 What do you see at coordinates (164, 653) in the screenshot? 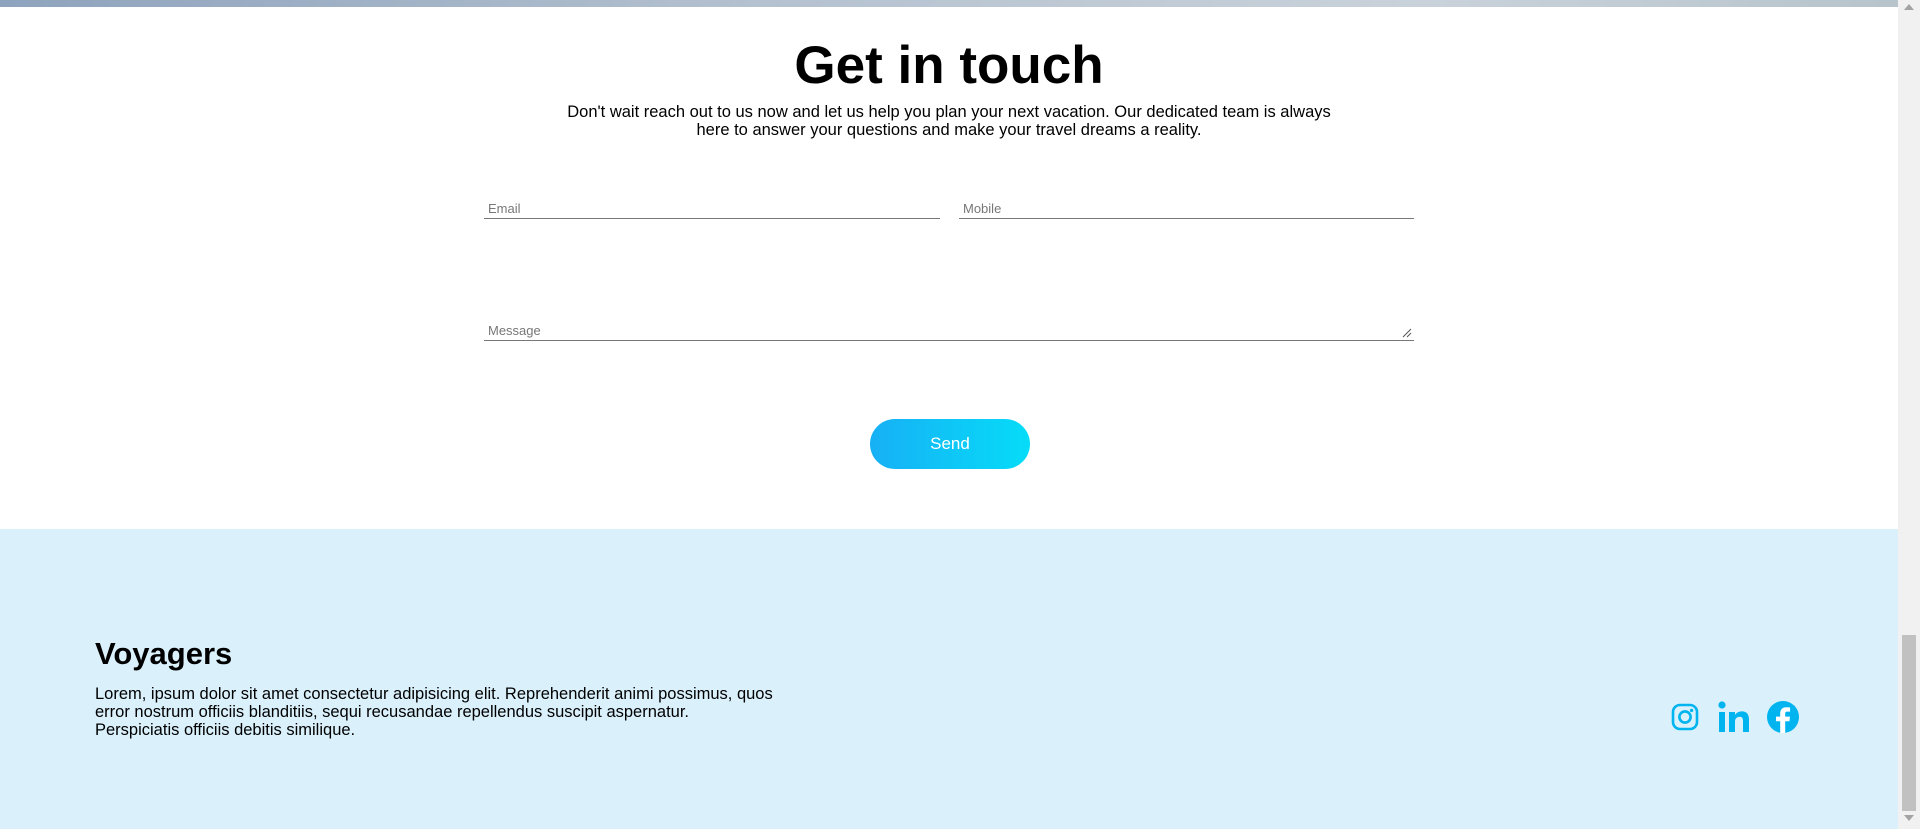
I see `footer-brand: Voyagers` at bounding box center [164, 653].